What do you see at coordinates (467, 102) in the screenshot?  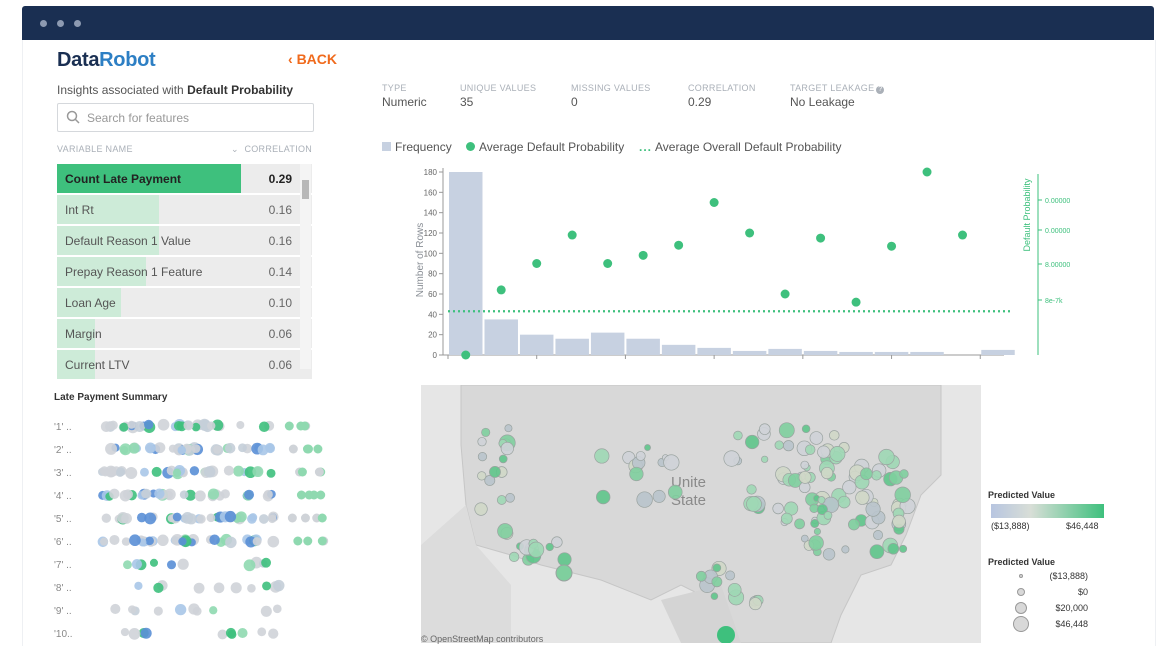 I see `stat-value: 35` at bounding box center [467, 102].